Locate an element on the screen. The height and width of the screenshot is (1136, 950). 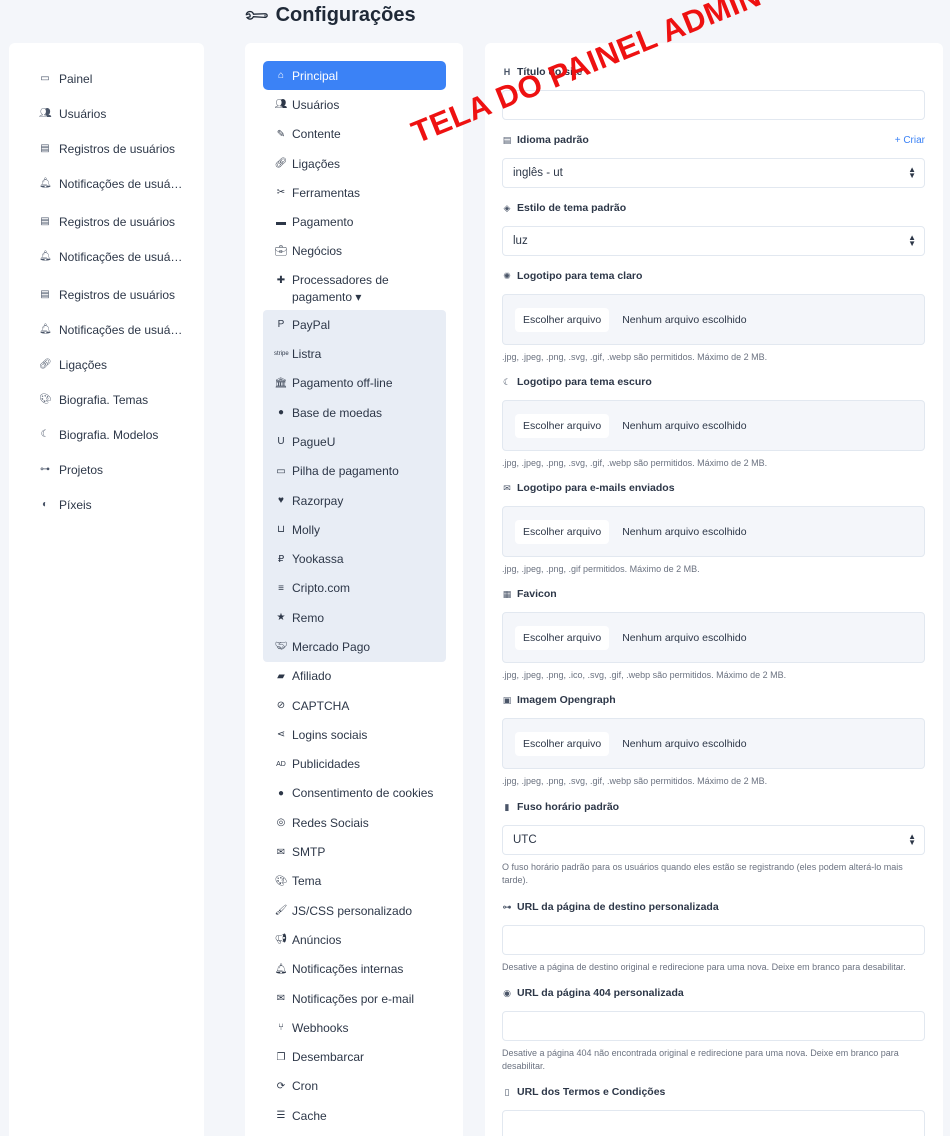
language-field: ▤ Idioma padrão + Criar inglês - ut ▲ ▼ is located at coordinates (713, 160).